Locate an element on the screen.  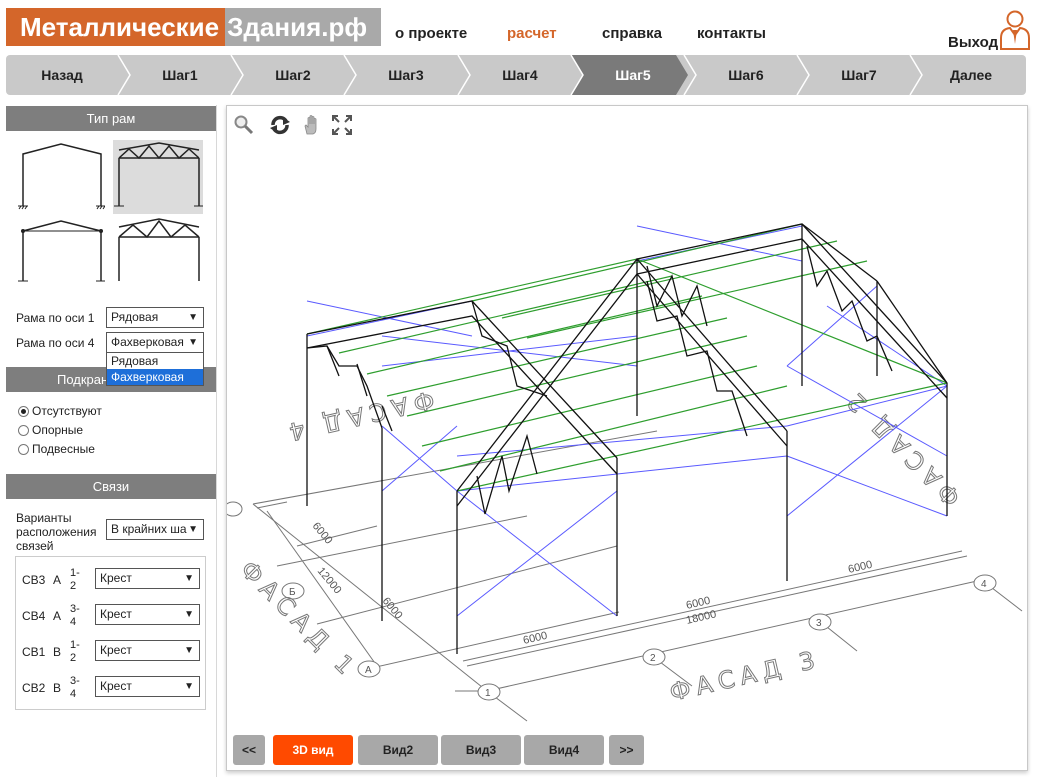
step-4: Шаг4 is located at coordinates (520, 75).